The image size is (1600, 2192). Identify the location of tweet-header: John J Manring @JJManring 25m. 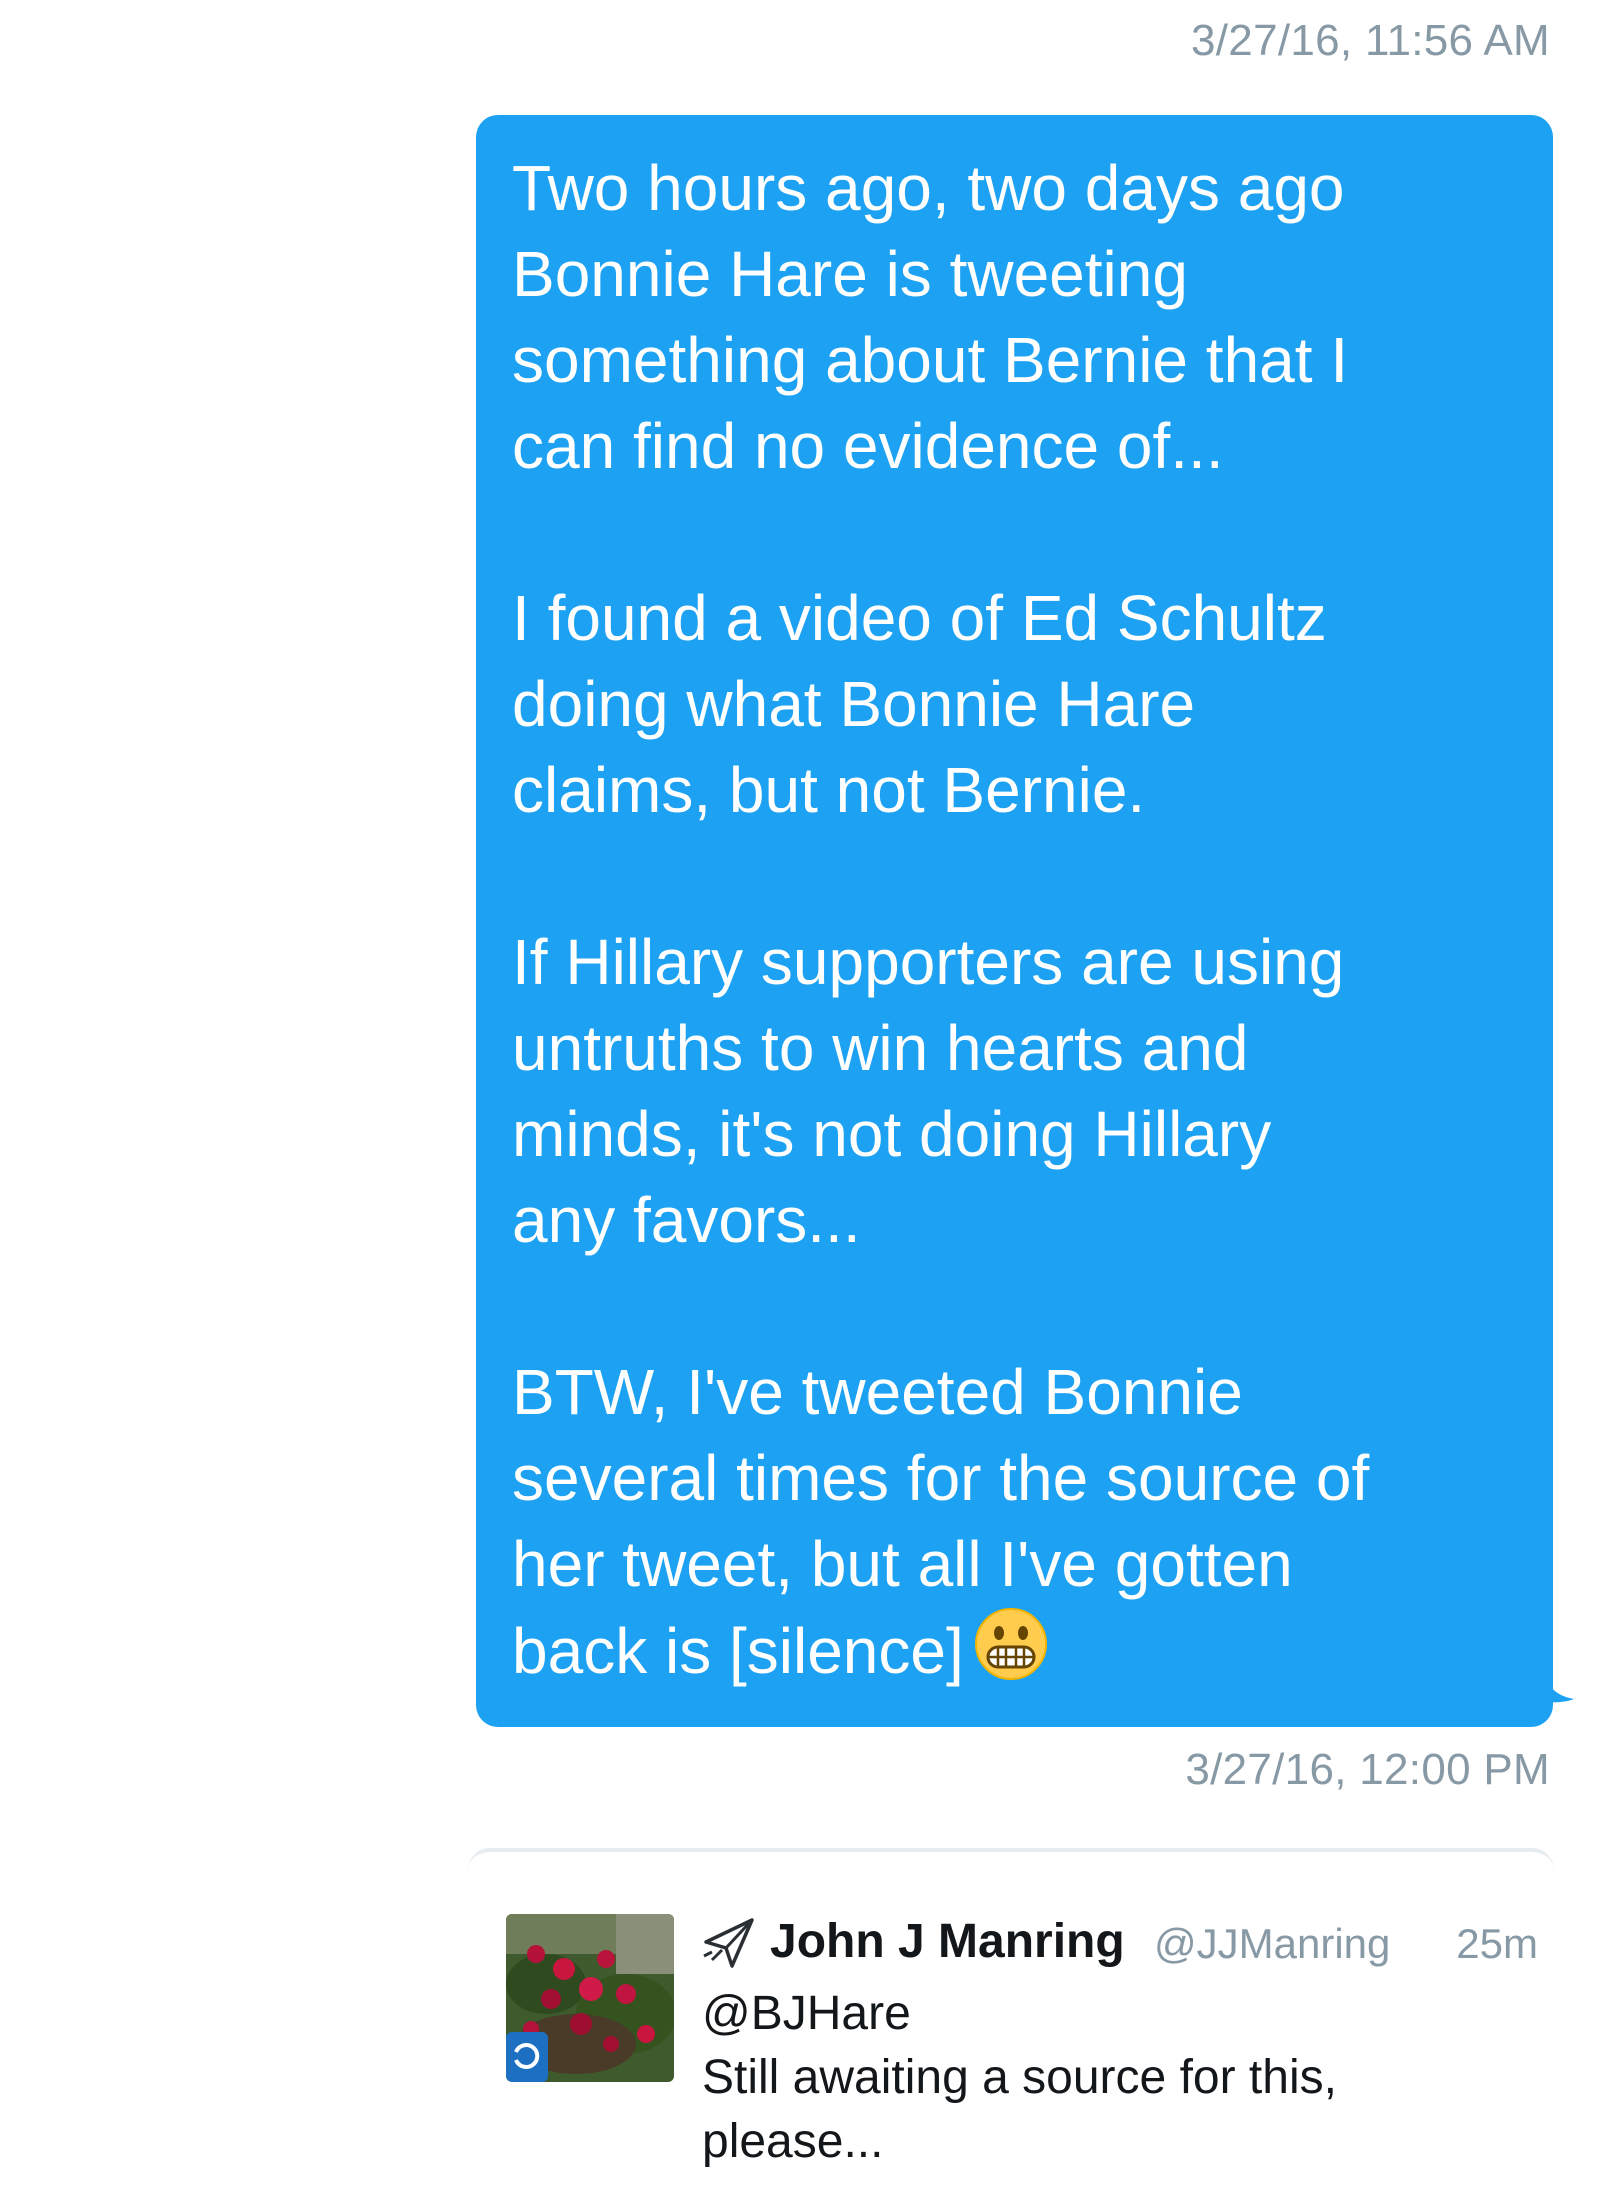
(1118, 1945).